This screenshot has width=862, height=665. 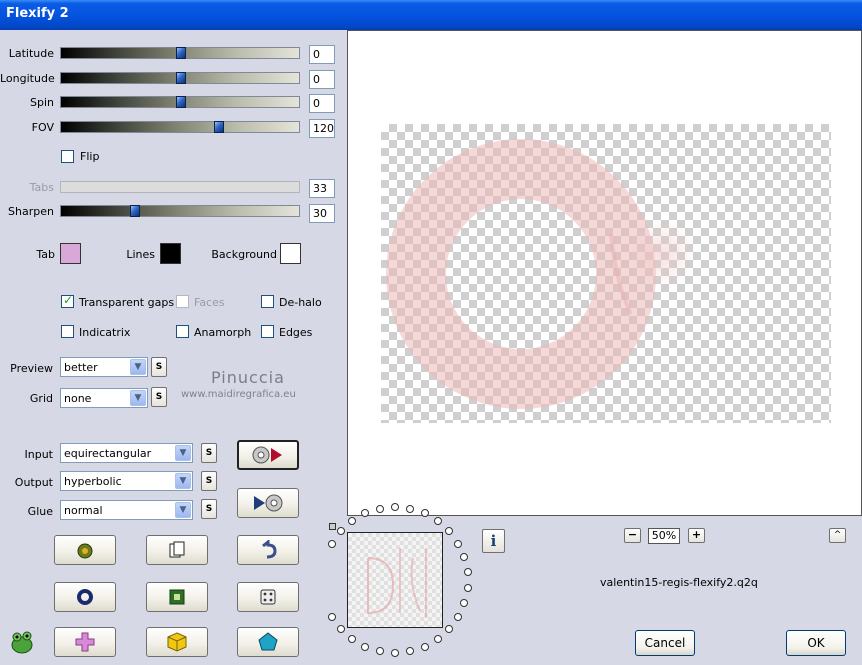 What do you see at coordinates (37, 13) in the screenshot?
I see `window-title: Flexify 2` at bounding box center [37, 13].